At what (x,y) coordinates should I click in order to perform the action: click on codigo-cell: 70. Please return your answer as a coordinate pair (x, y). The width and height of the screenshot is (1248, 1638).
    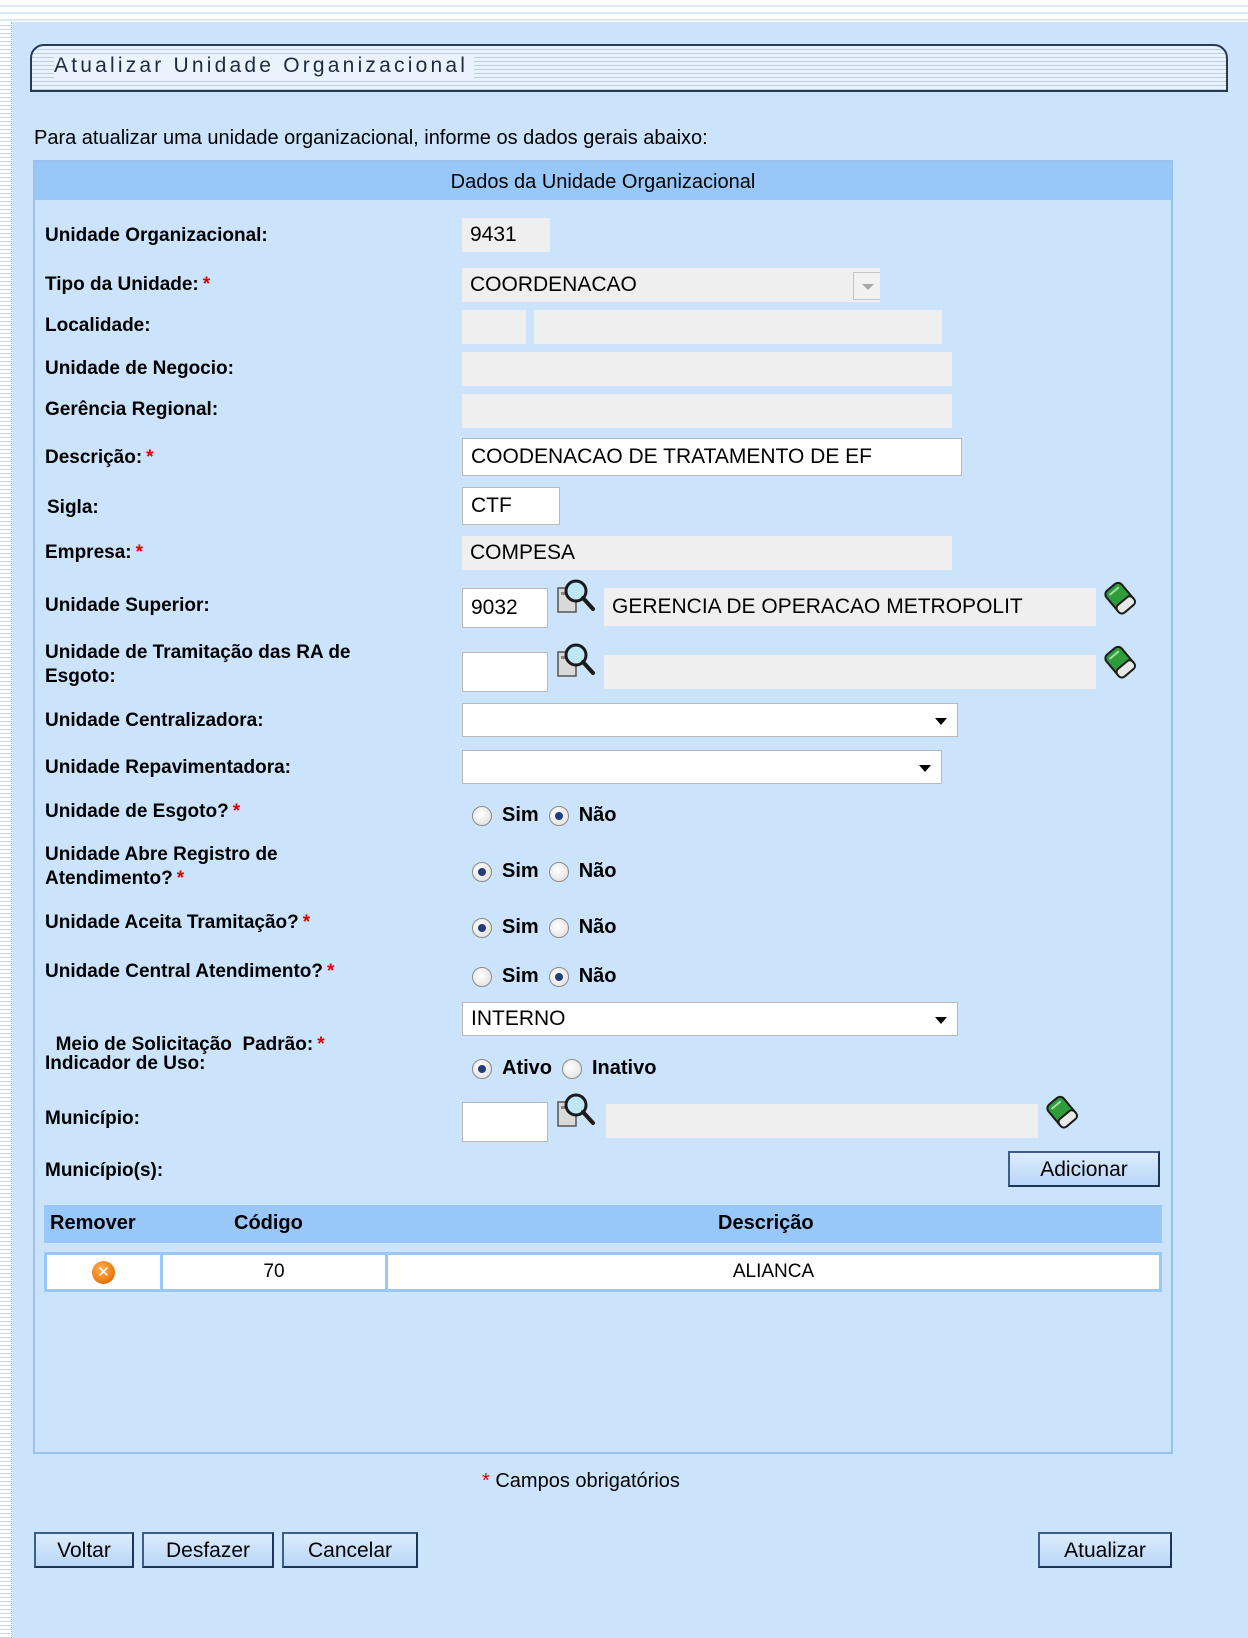
    Looking at the image, I should click on (274, 1271).